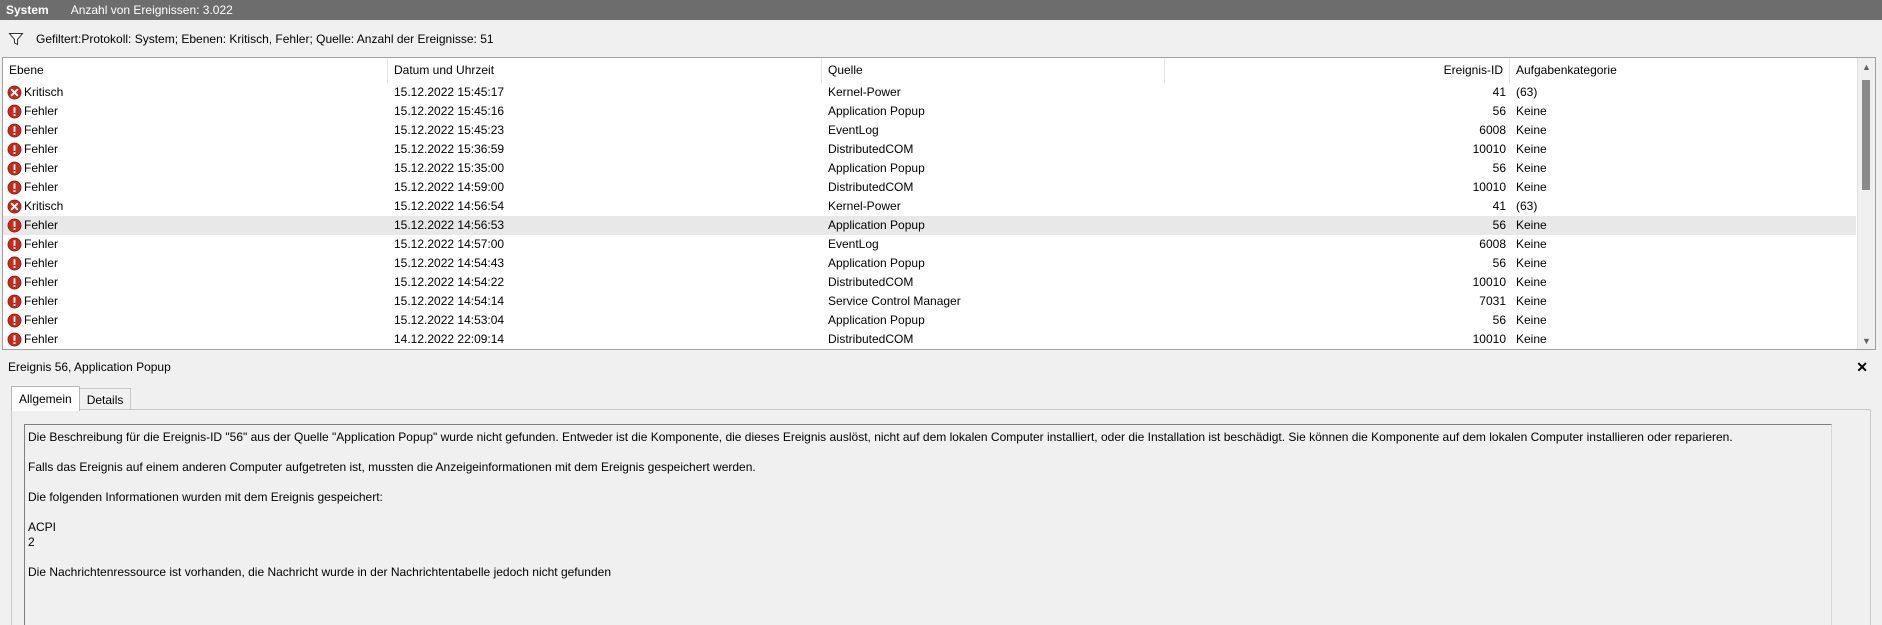  I want to click on cell-source: Kernel-Power, so click(864, 92).